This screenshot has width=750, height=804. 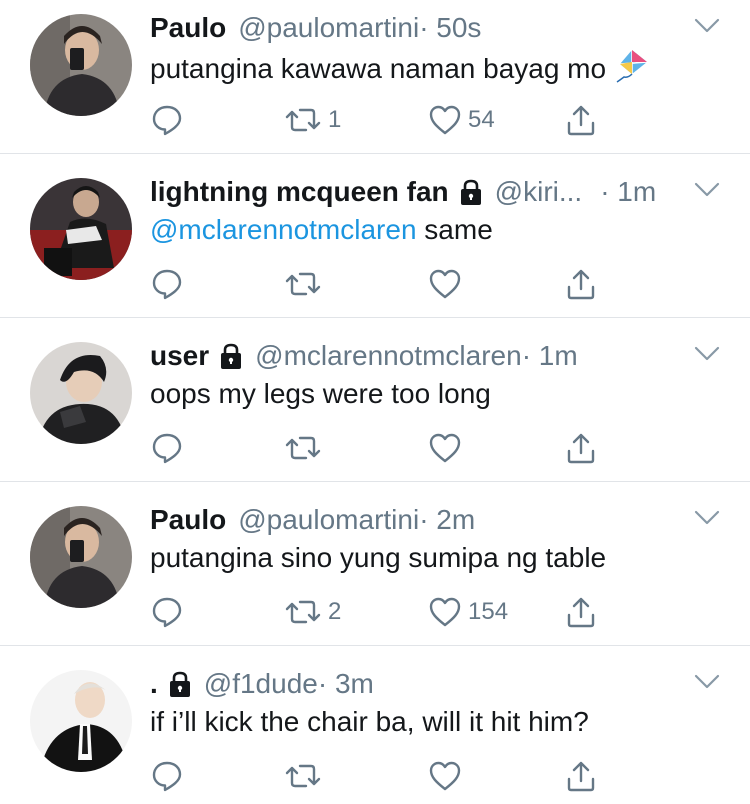 I want to click on like-button: 154, so click(x=468, y=612).